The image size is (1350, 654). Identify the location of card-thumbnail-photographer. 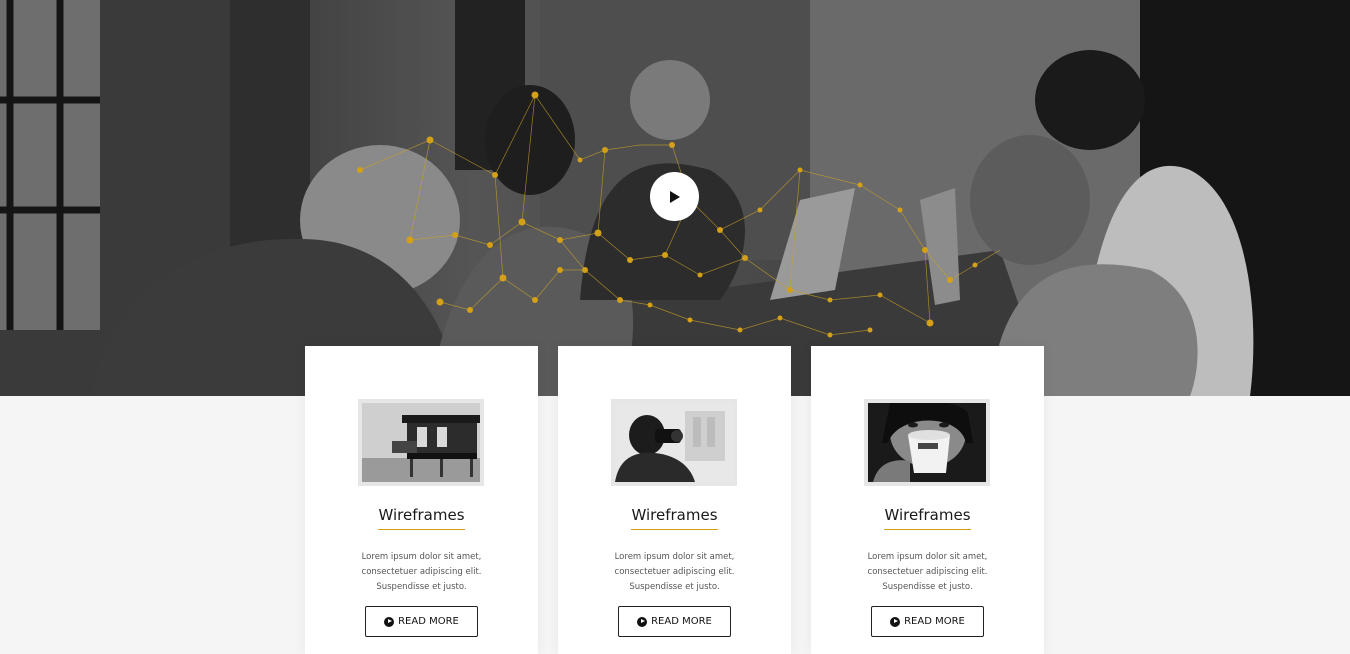
(674, 442).